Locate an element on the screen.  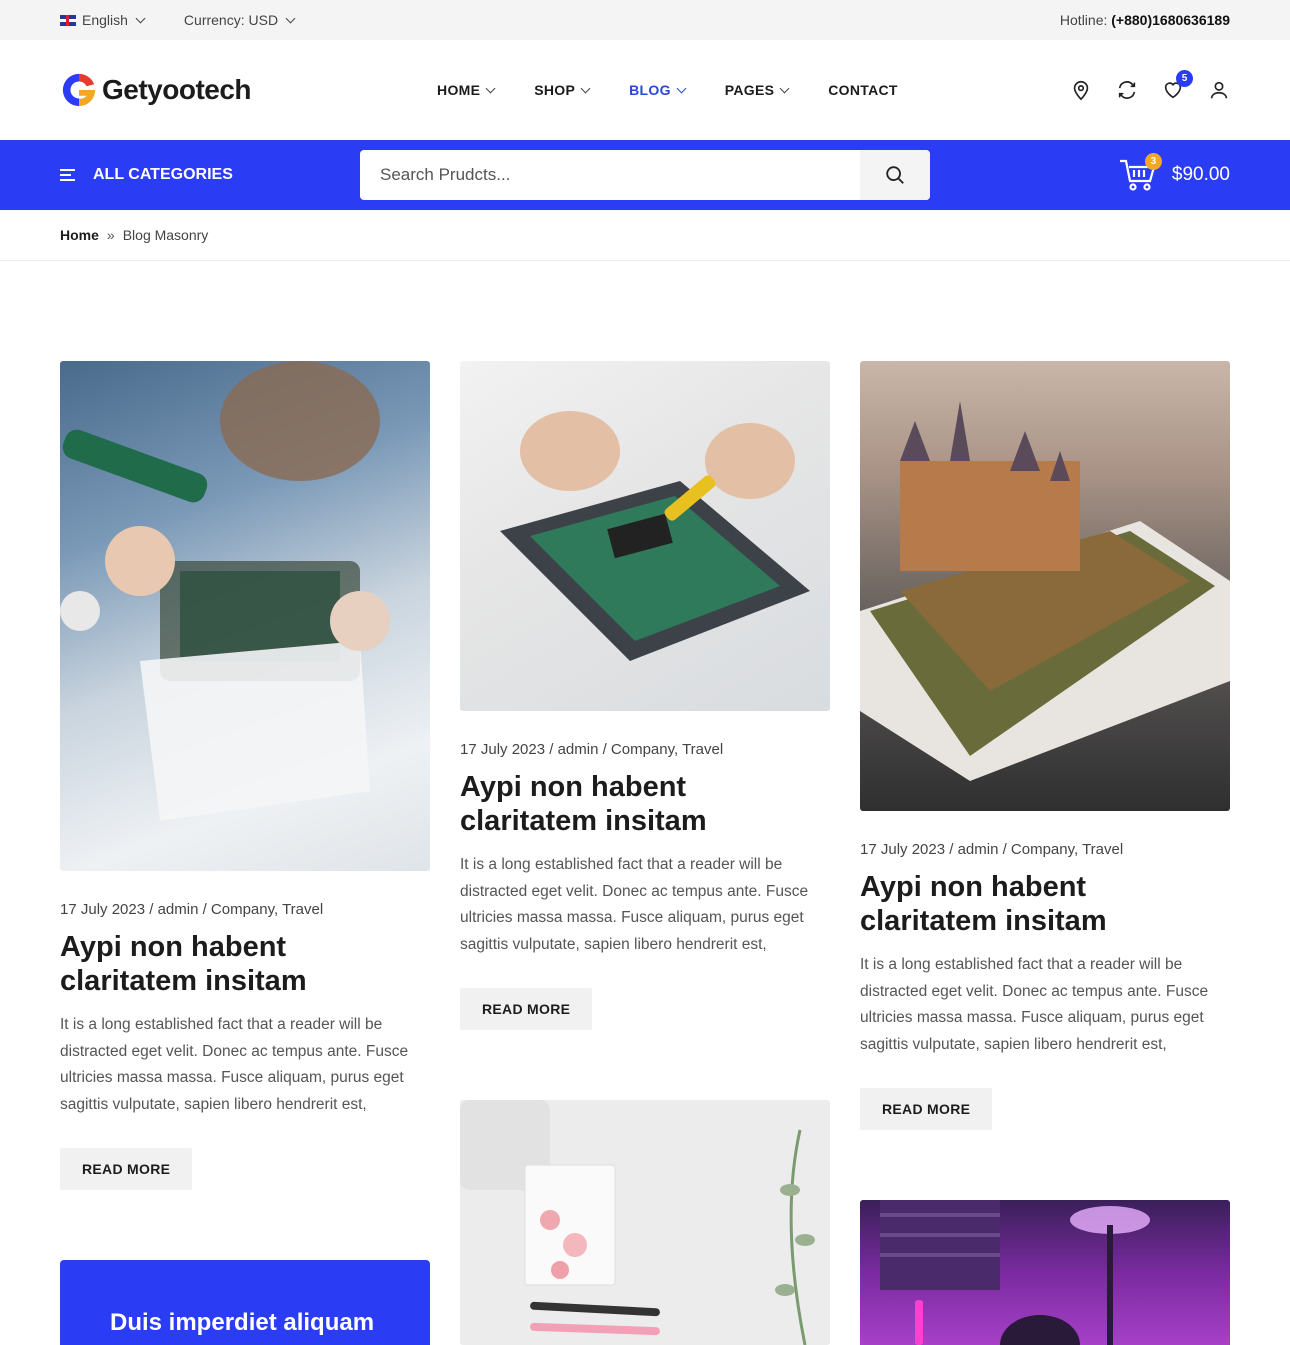
hotline: Hotline: (+880)1680636189 is located at coordinates (1145, 20).